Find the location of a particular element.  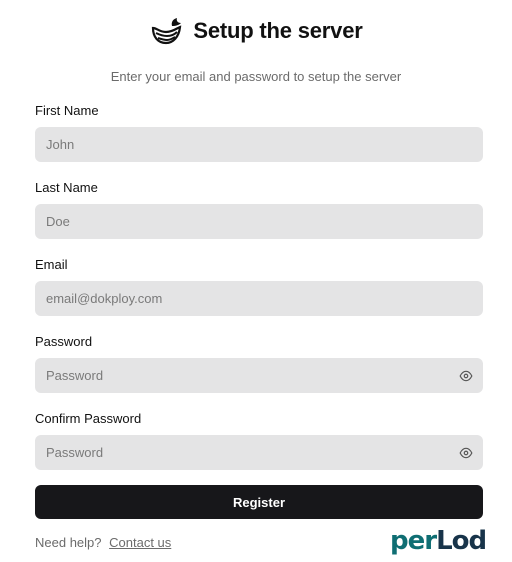

confirm-password-field is located at coordinates (259, 452).